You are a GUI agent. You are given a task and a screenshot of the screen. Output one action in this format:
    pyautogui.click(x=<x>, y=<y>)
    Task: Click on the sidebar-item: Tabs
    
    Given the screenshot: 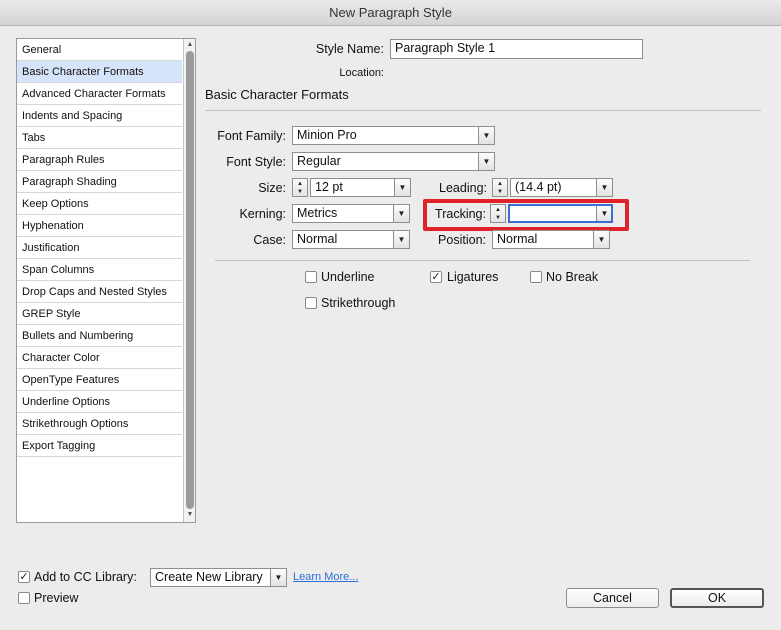 What is the action you would take?
    pyautogui.click(x=99, y=138)
    